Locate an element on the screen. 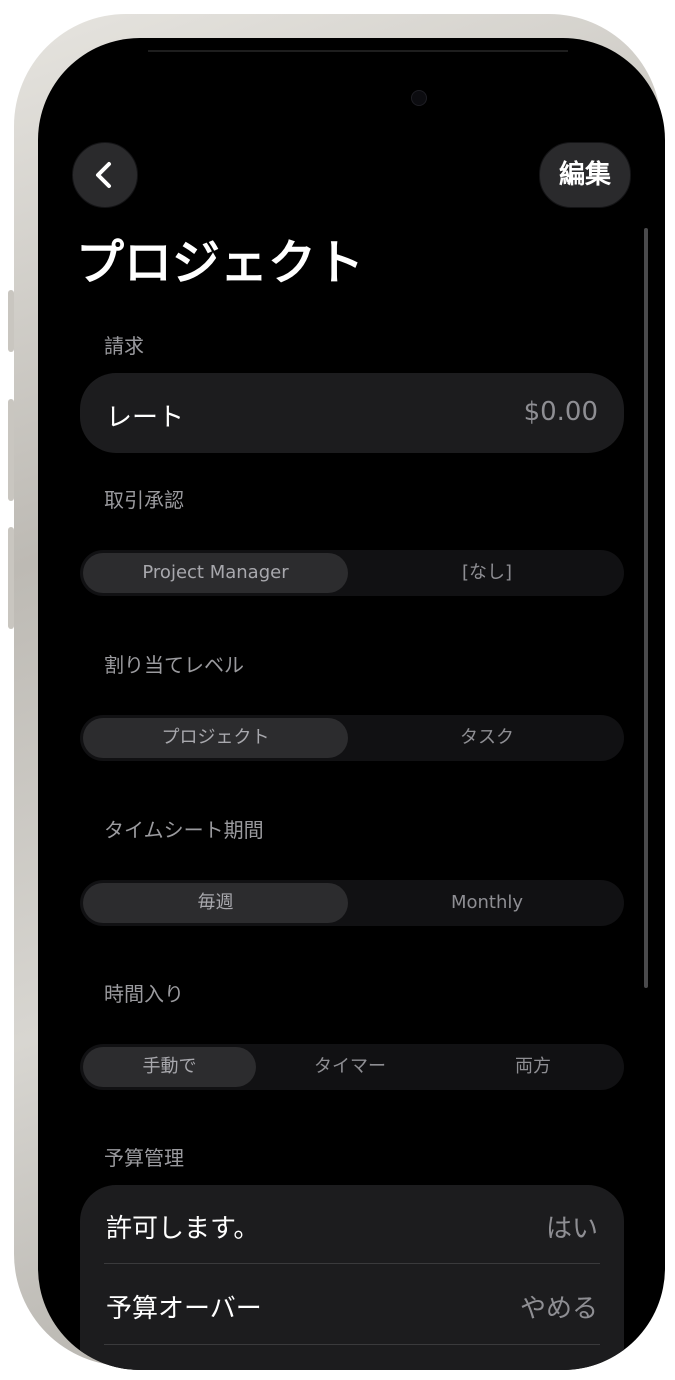  assignment-option-project: プロジェクト is located at coordinates (215, 738).